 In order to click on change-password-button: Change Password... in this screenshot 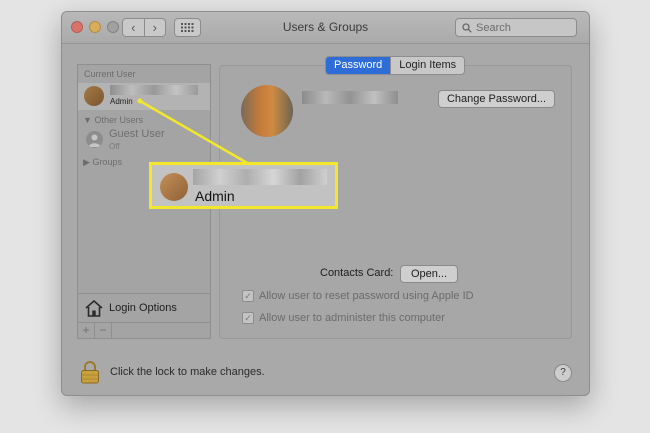, I will do `click(496, 99)`.